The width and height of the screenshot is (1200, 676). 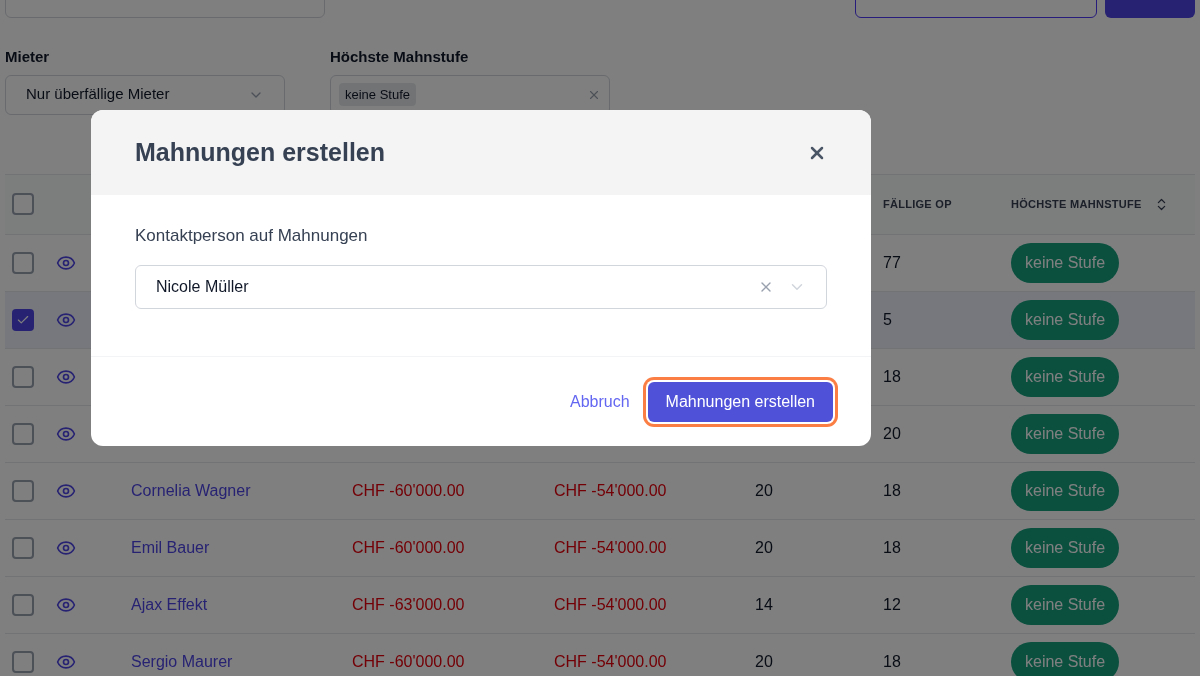 I want to click on field-label: Kontaktperson auf Mahnungen, so click(x=252, y=236).